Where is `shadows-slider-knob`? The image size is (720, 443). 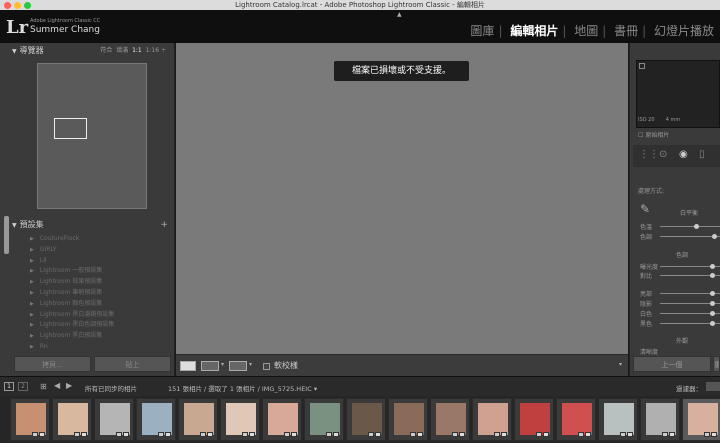 shadows-slider-knob is located at coordinates (712, 303).